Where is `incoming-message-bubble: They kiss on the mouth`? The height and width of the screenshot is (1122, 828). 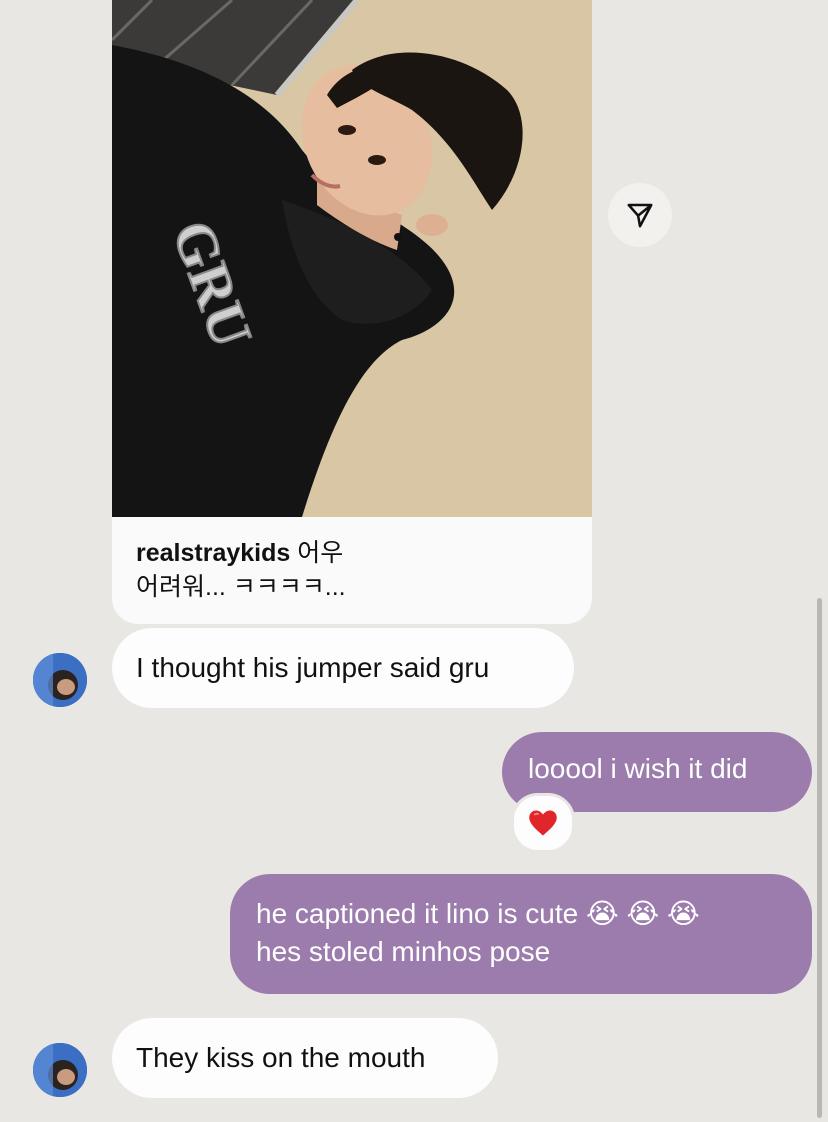 incoming-message-bubble: They kiss on the mouth is located at coordinates (305, 1058).